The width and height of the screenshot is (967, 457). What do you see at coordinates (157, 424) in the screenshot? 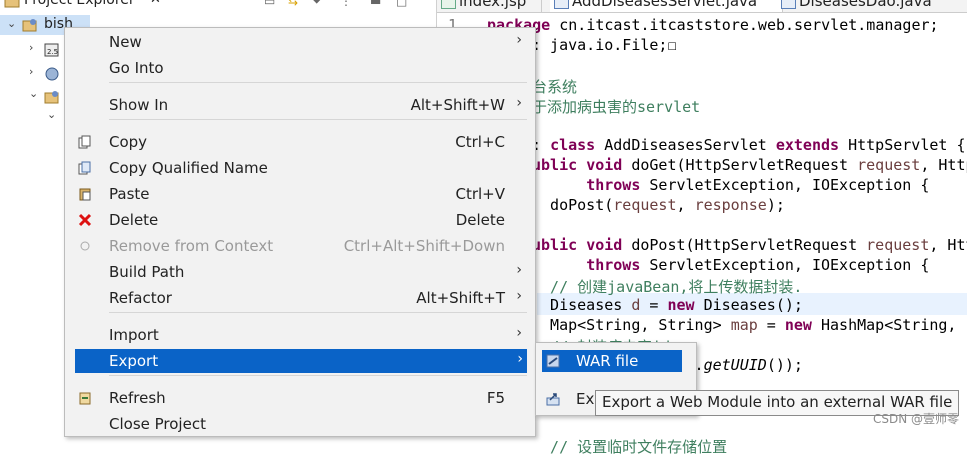
I see `menu-item-label: Close Project` at bounding box center [157, 424].